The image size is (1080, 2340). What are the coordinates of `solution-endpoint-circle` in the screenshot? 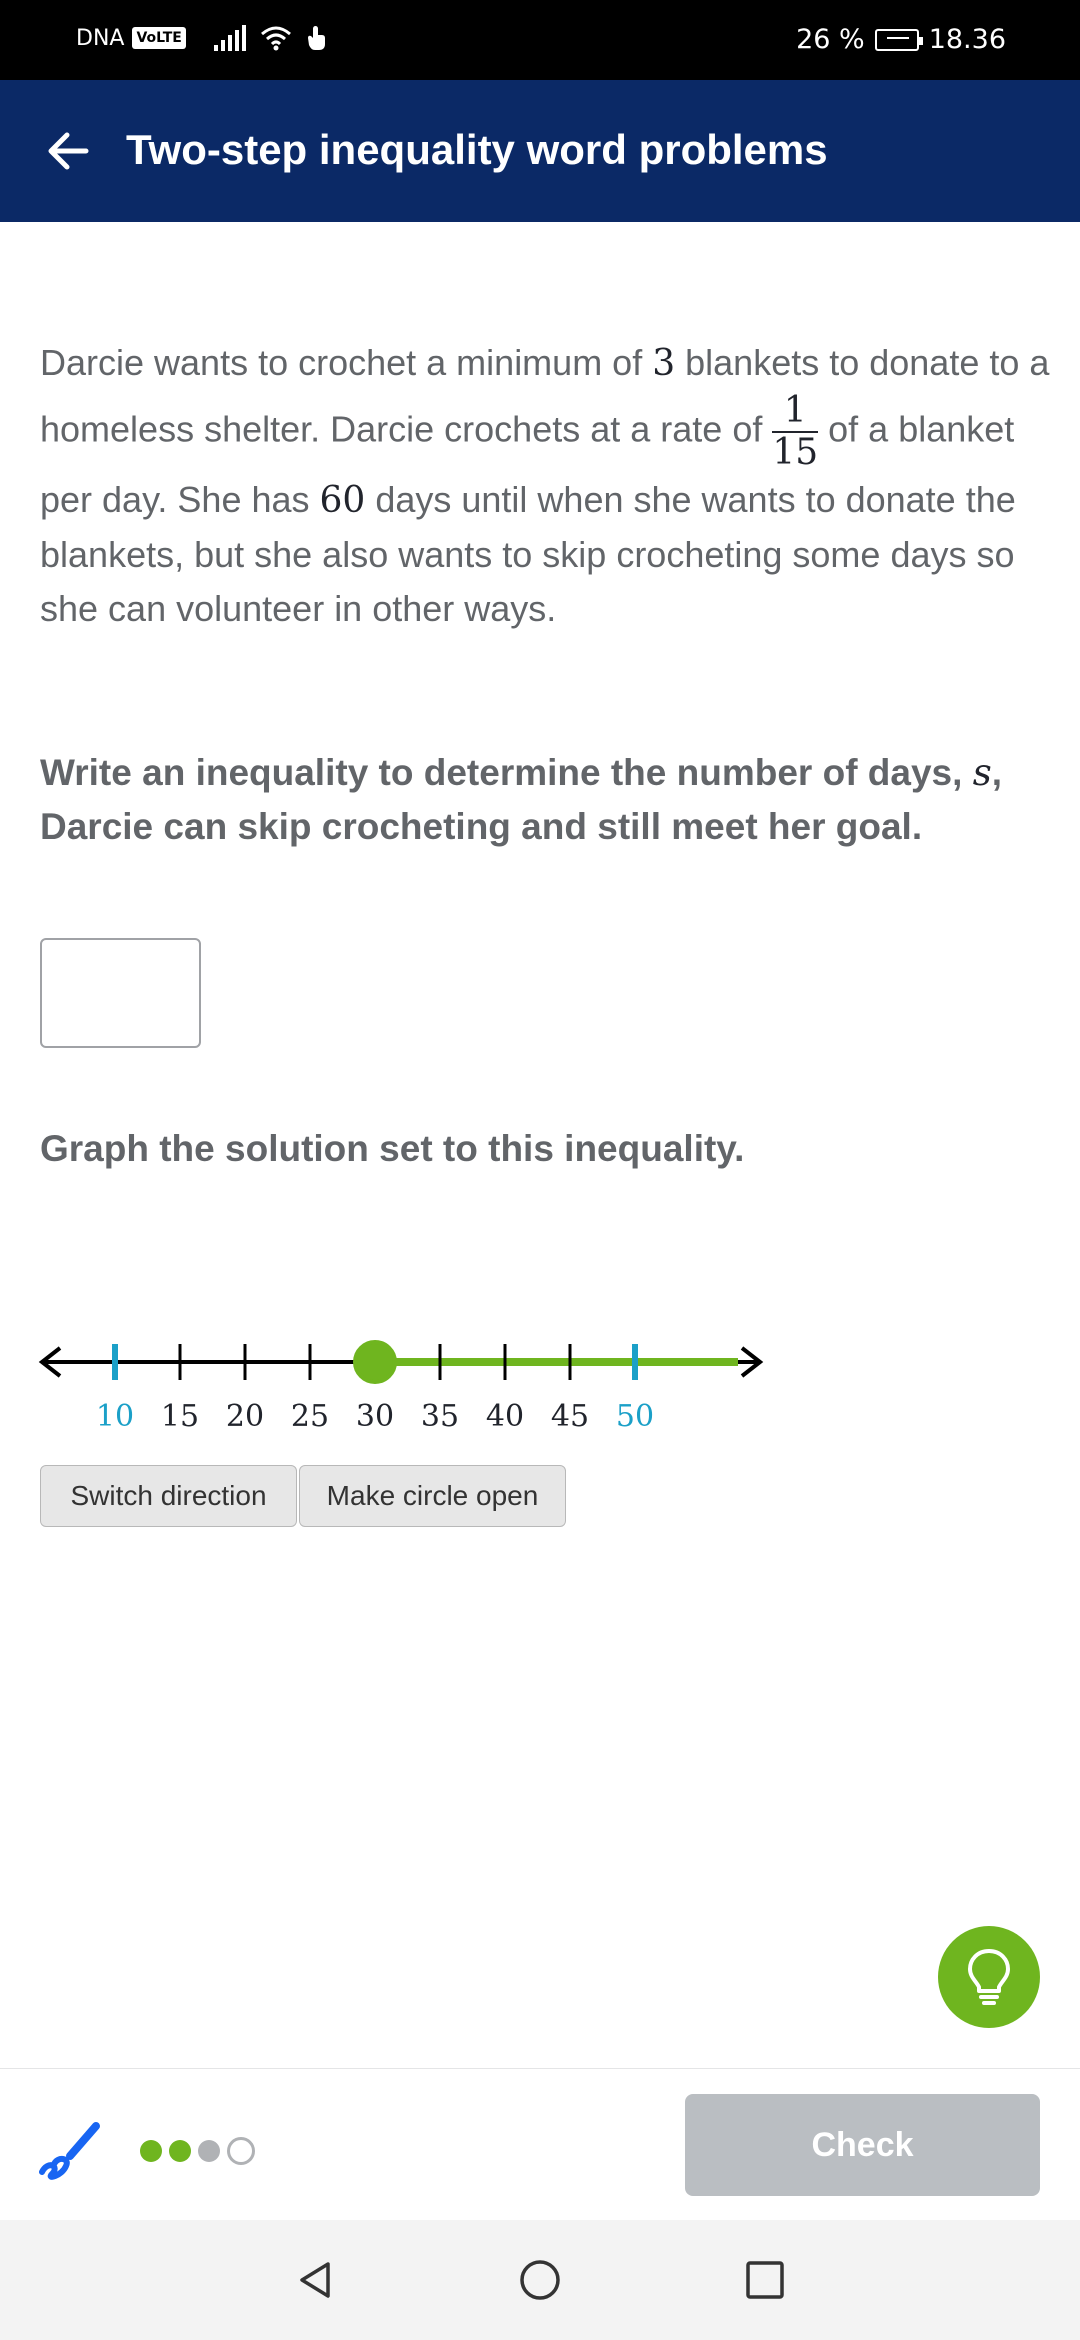 It's located at (375, 1362).